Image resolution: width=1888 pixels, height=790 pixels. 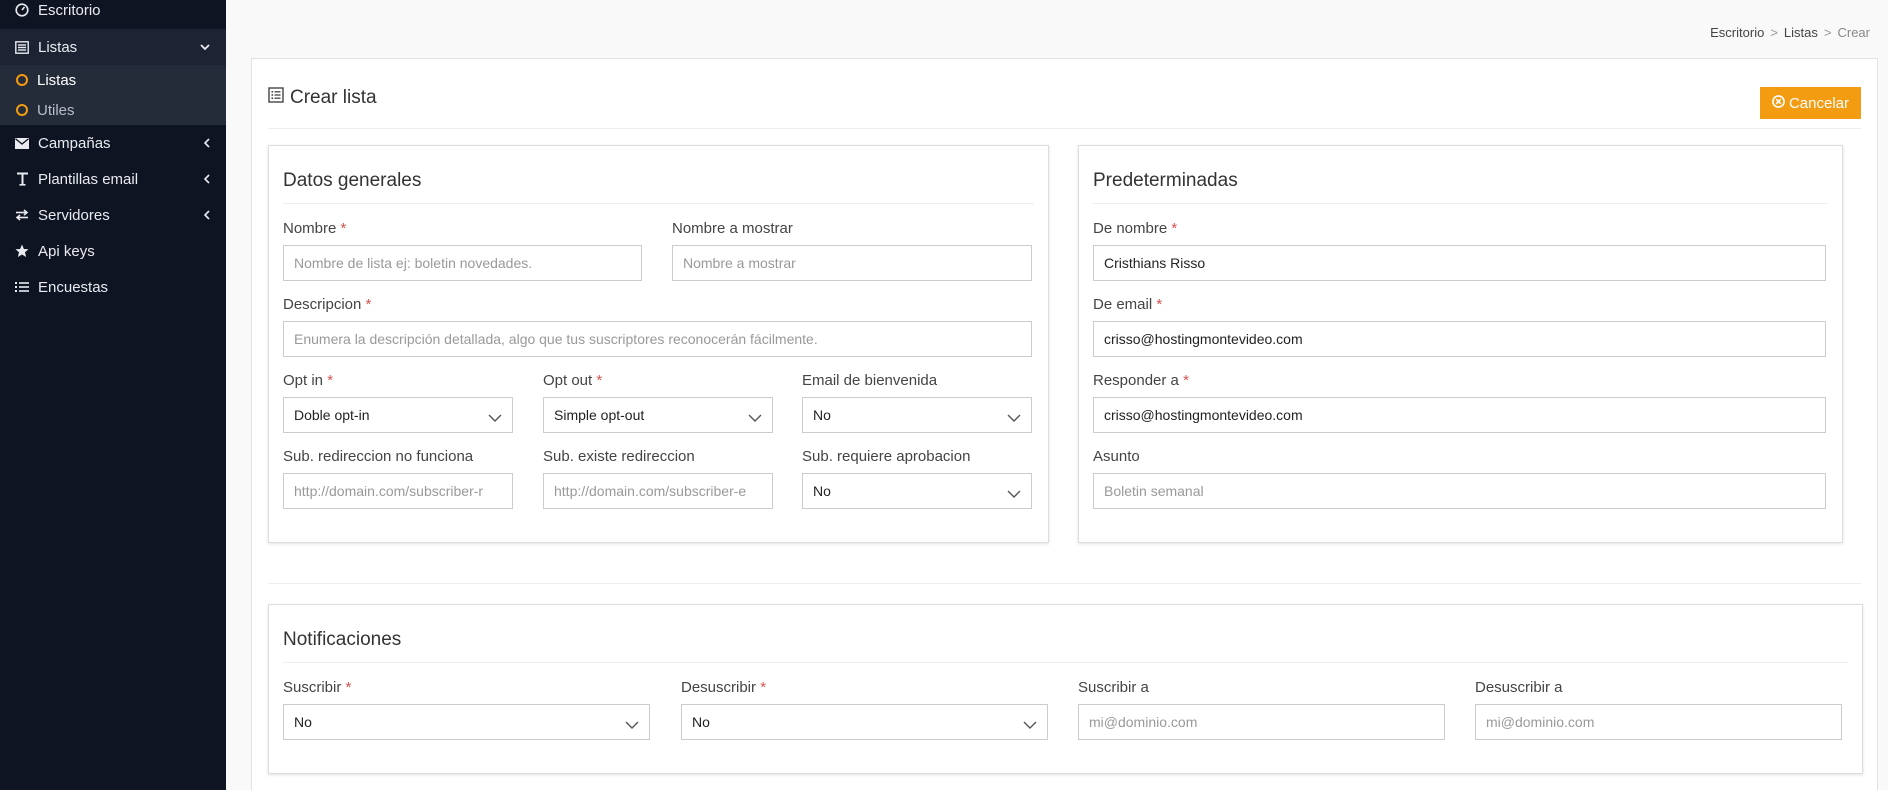 What do you see at coordinates (1459, 415) in the screenshot?
I see `responder-a-input: crisso@hostingmontevideo.com` at bounding box center [1459, 415].